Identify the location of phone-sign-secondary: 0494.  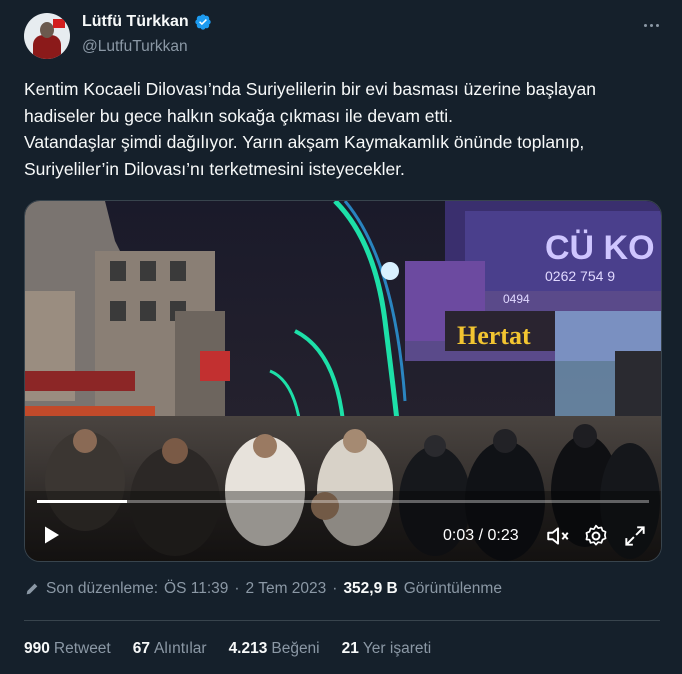
(516, 299).